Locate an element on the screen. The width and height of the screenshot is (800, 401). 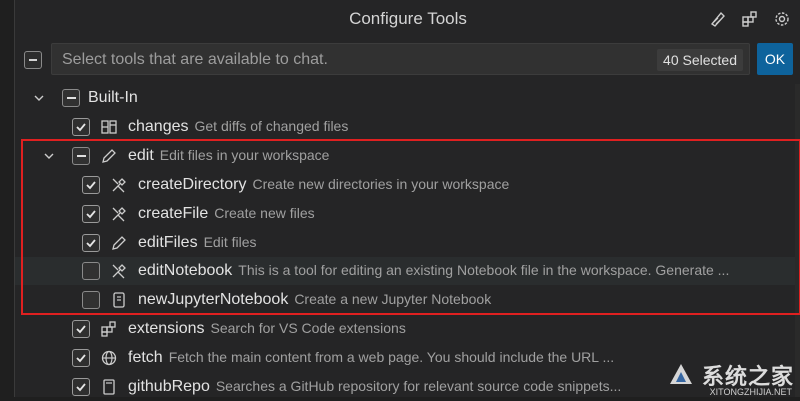
tool-label: extensions Search for VS Code extensions is located at coordinates (267, 329).